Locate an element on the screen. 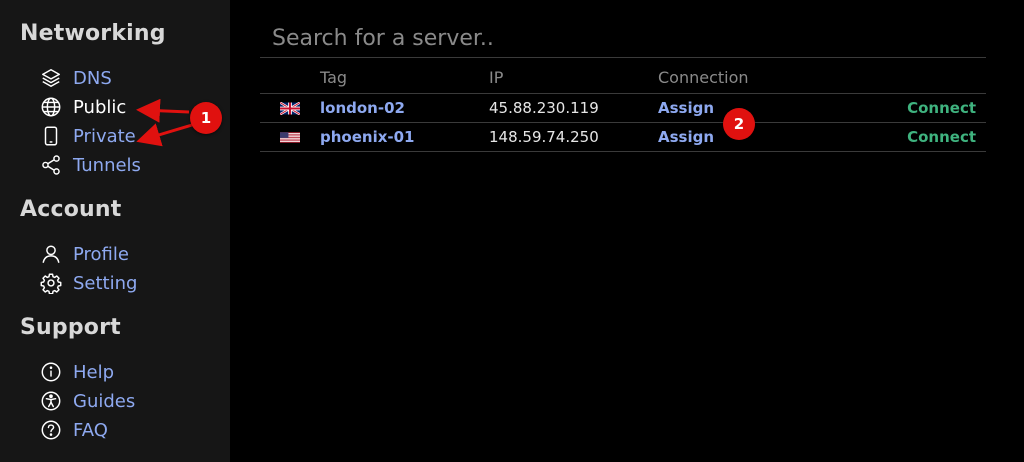 The height and width of the screenshot is (462, 1024). column-header-connection: Connection is located at coordinates (703, 77).